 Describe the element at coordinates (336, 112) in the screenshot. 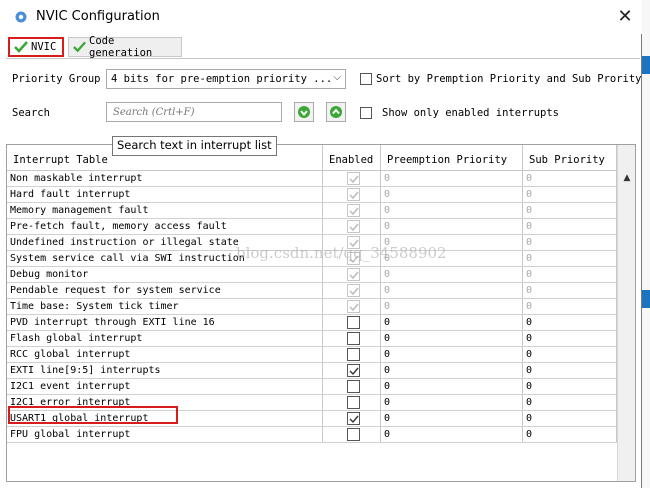

I see `search-previous-button` at that location.